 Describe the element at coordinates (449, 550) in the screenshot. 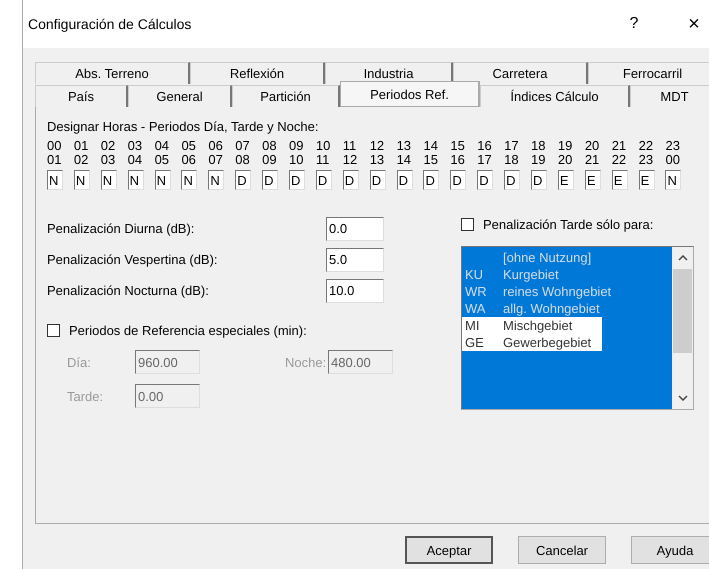

I see `dialog-button: Aceptar` at that location.